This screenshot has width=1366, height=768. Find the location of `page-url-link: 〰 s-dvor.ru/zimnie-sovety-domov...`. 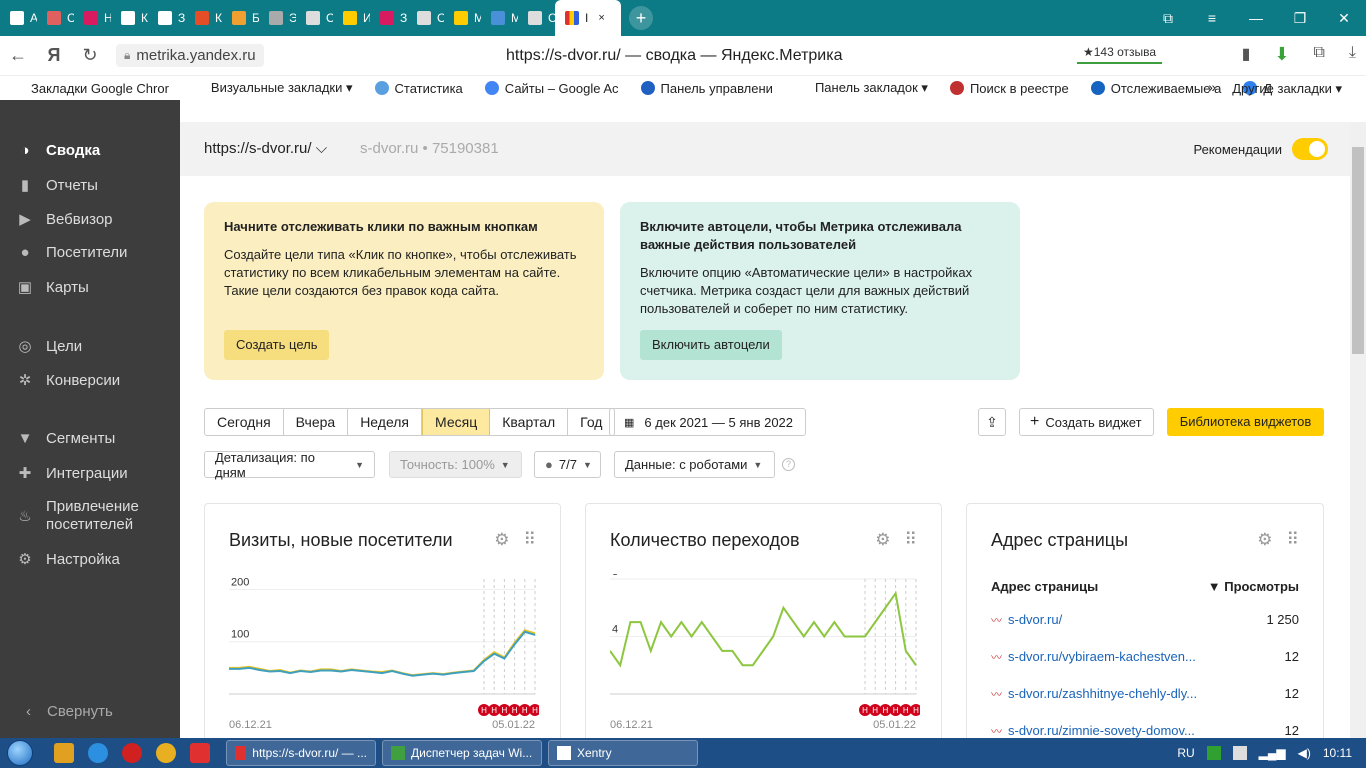

page-url-link: 〰 s-dvor.ru/zimnie-sovety-domov... is located at coordinates (1093, 730).